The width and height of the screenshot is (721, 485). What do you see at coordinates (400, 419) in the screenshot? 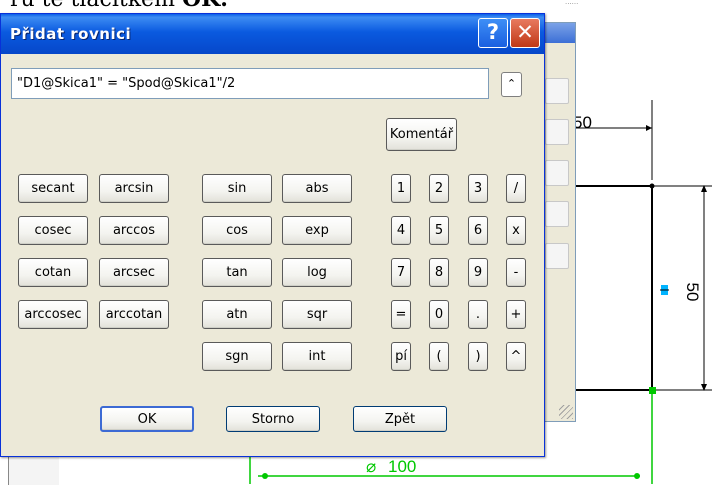
I see `back-button: Zpět` at bounding box center [400, 419].